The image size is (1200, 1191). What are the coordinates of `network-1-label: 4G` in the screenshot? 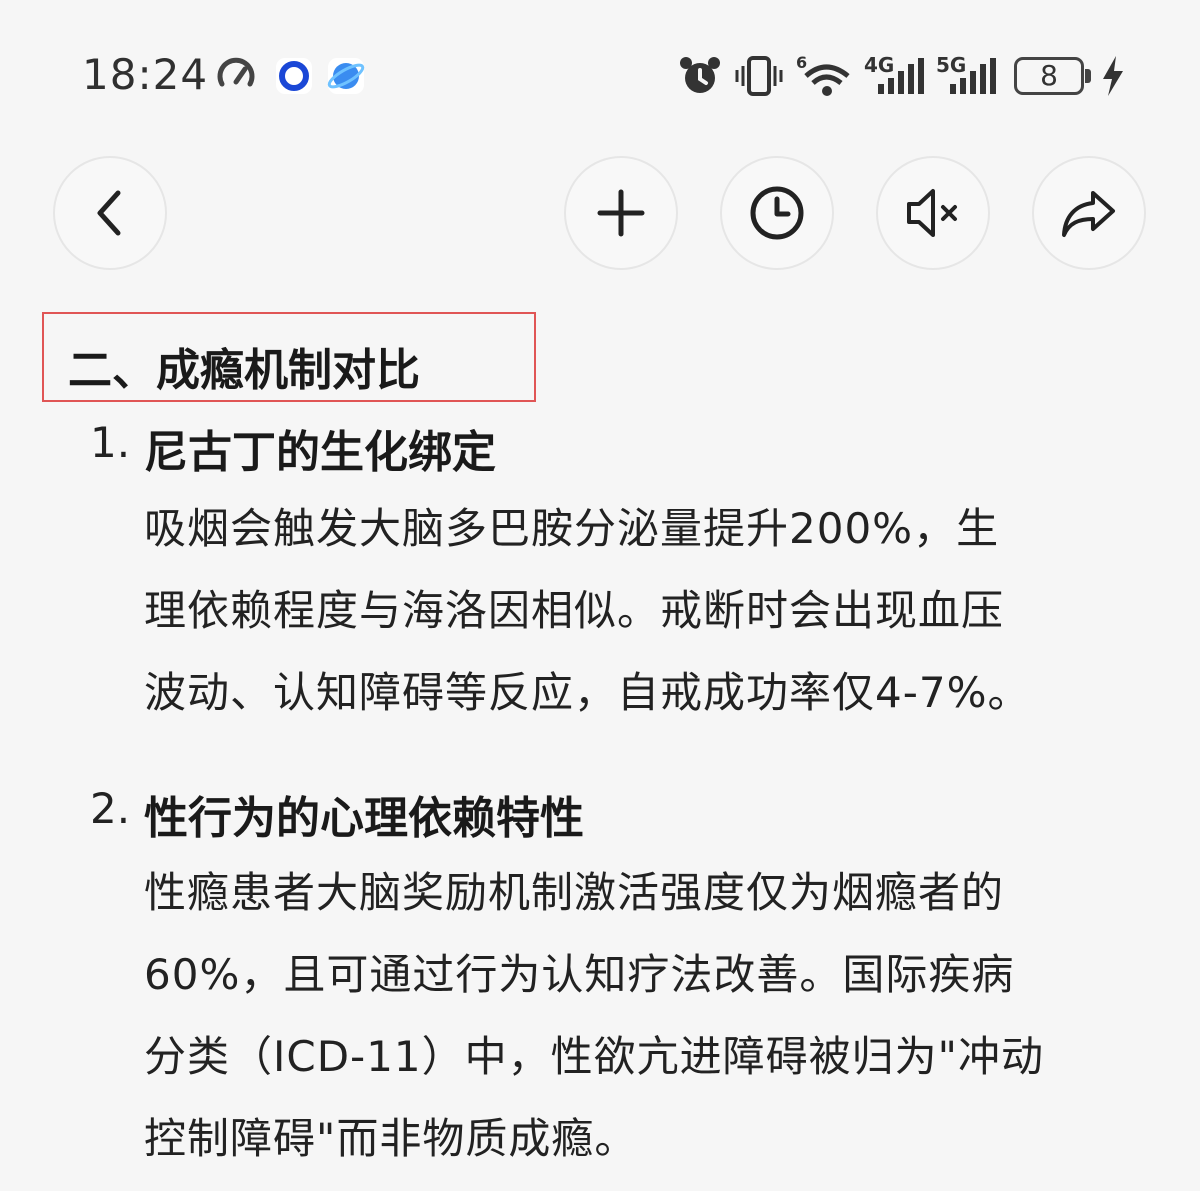 It's located at (879, 65).